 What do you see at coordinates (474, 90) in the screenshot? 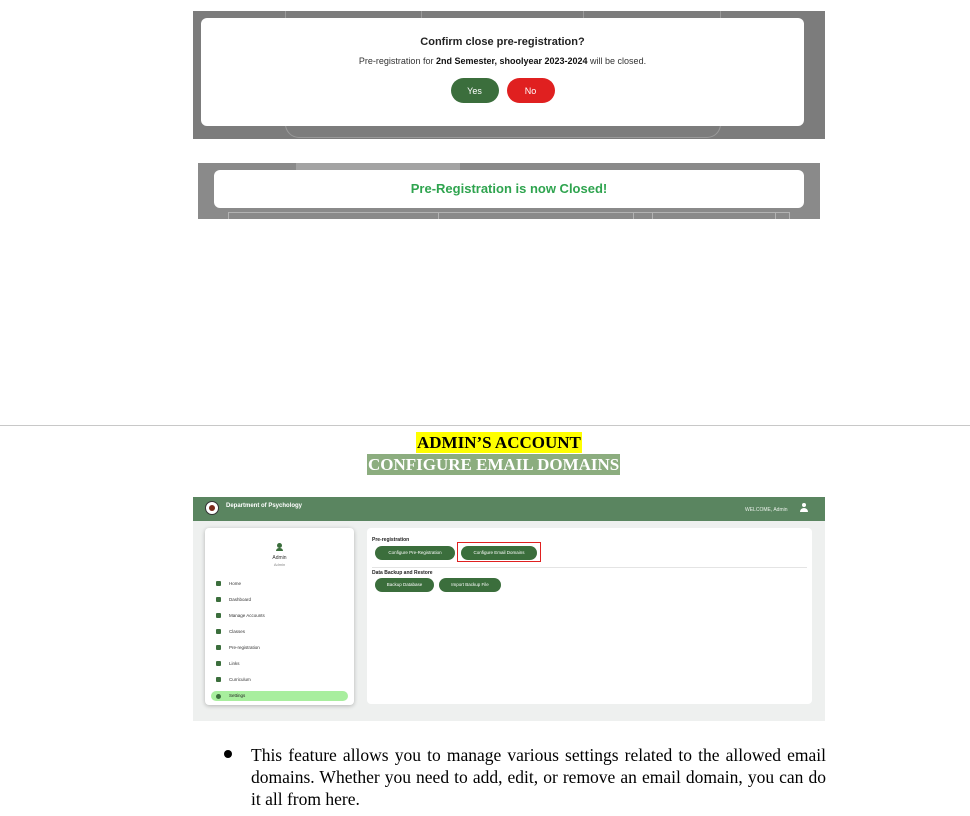
I see `yes-button: Yes` at bounding box center [474, 90].